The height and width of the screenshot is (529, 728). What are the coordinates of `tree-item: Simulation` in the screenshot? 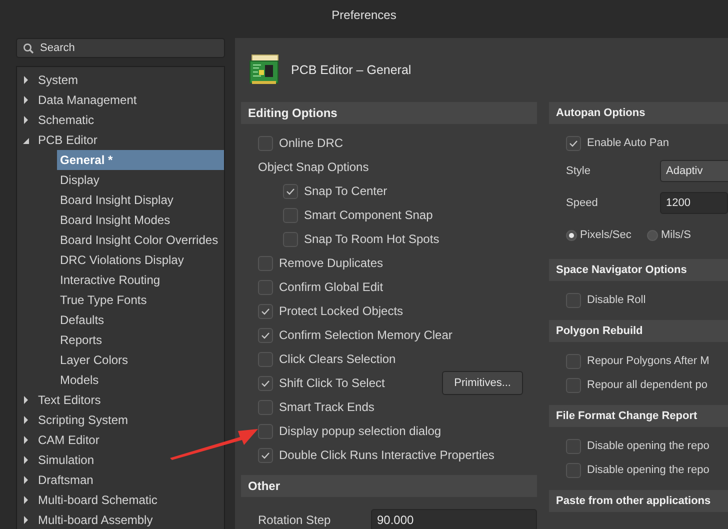 It's located at (66, 460).